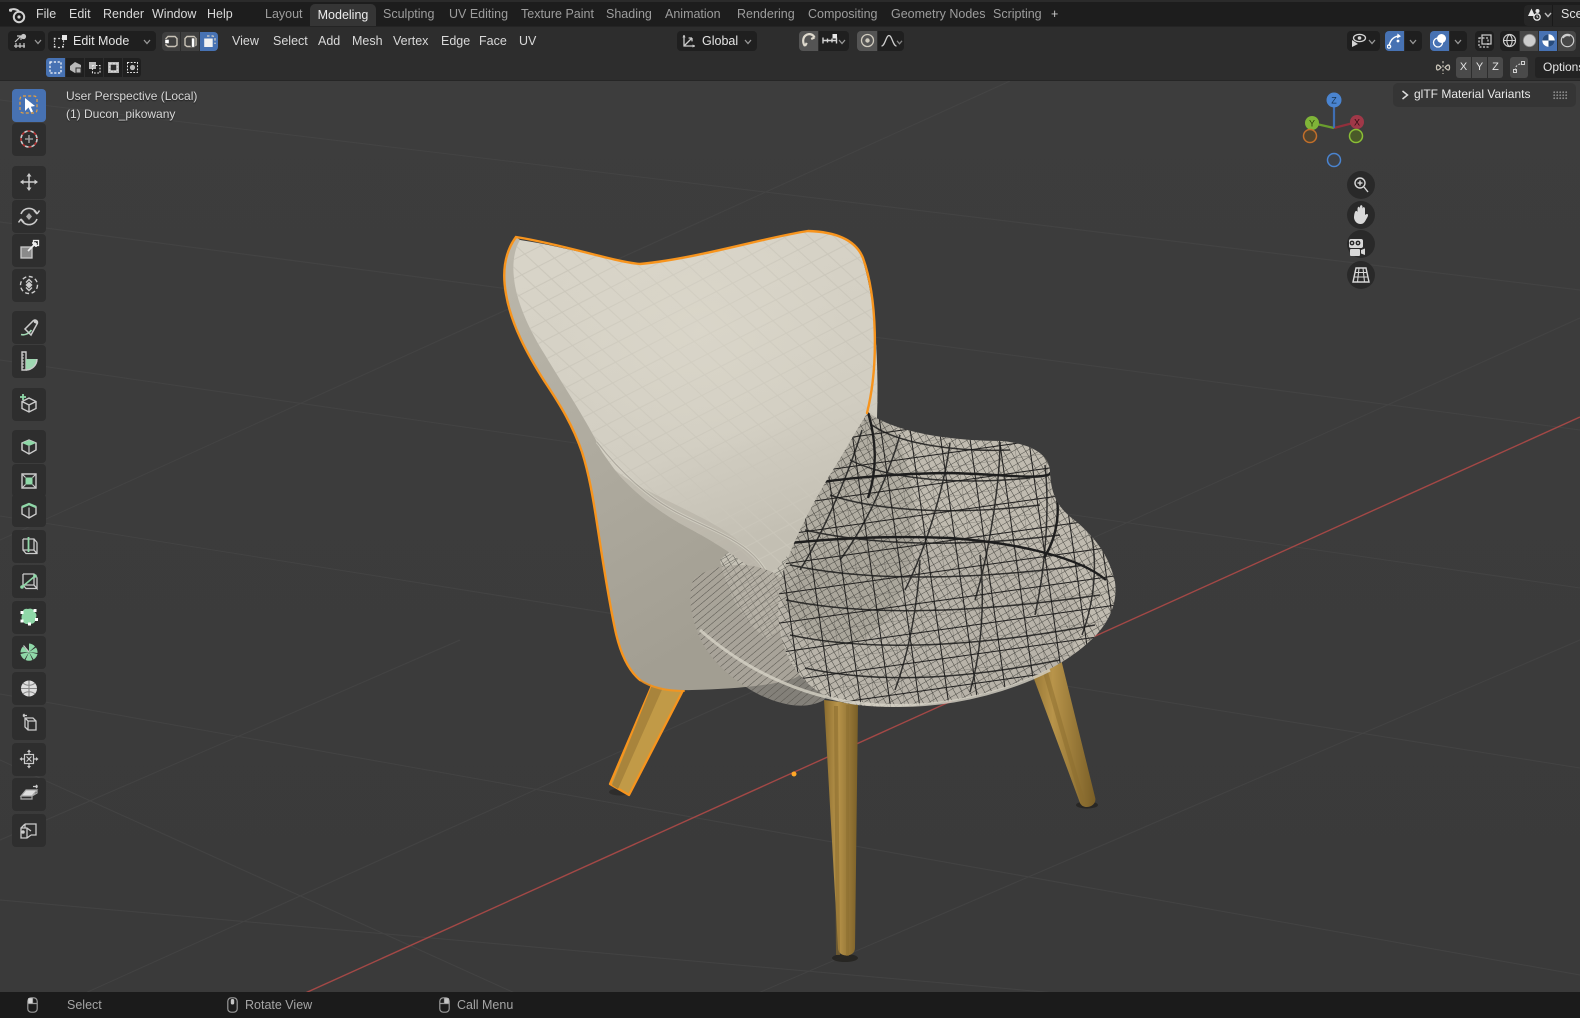 This screenshot has width=1580, height=1018. What do you see at coordinates (1334, 101) in the screenshot?
I see `svg-text: Z` at bounding box center [1334, 101].